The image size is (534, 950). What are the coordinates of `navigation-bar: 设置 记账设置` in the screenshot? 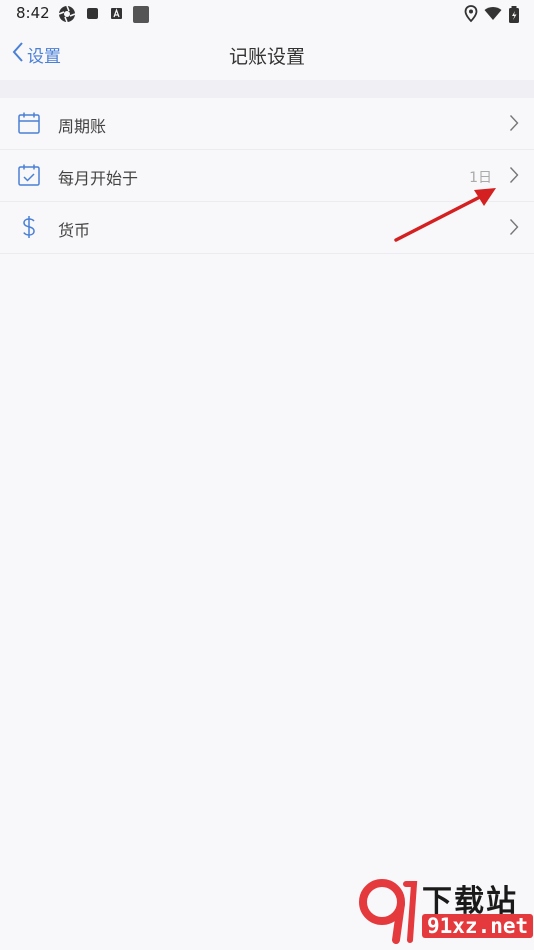 It's located at (267, 54).